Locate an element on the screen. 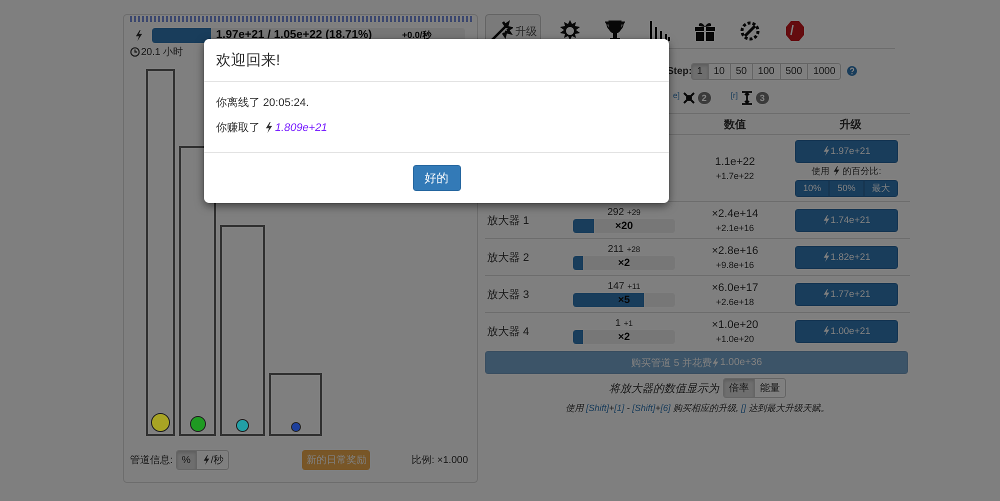  delta-text: +1.7e+22 is located at coordinates (735, 175).